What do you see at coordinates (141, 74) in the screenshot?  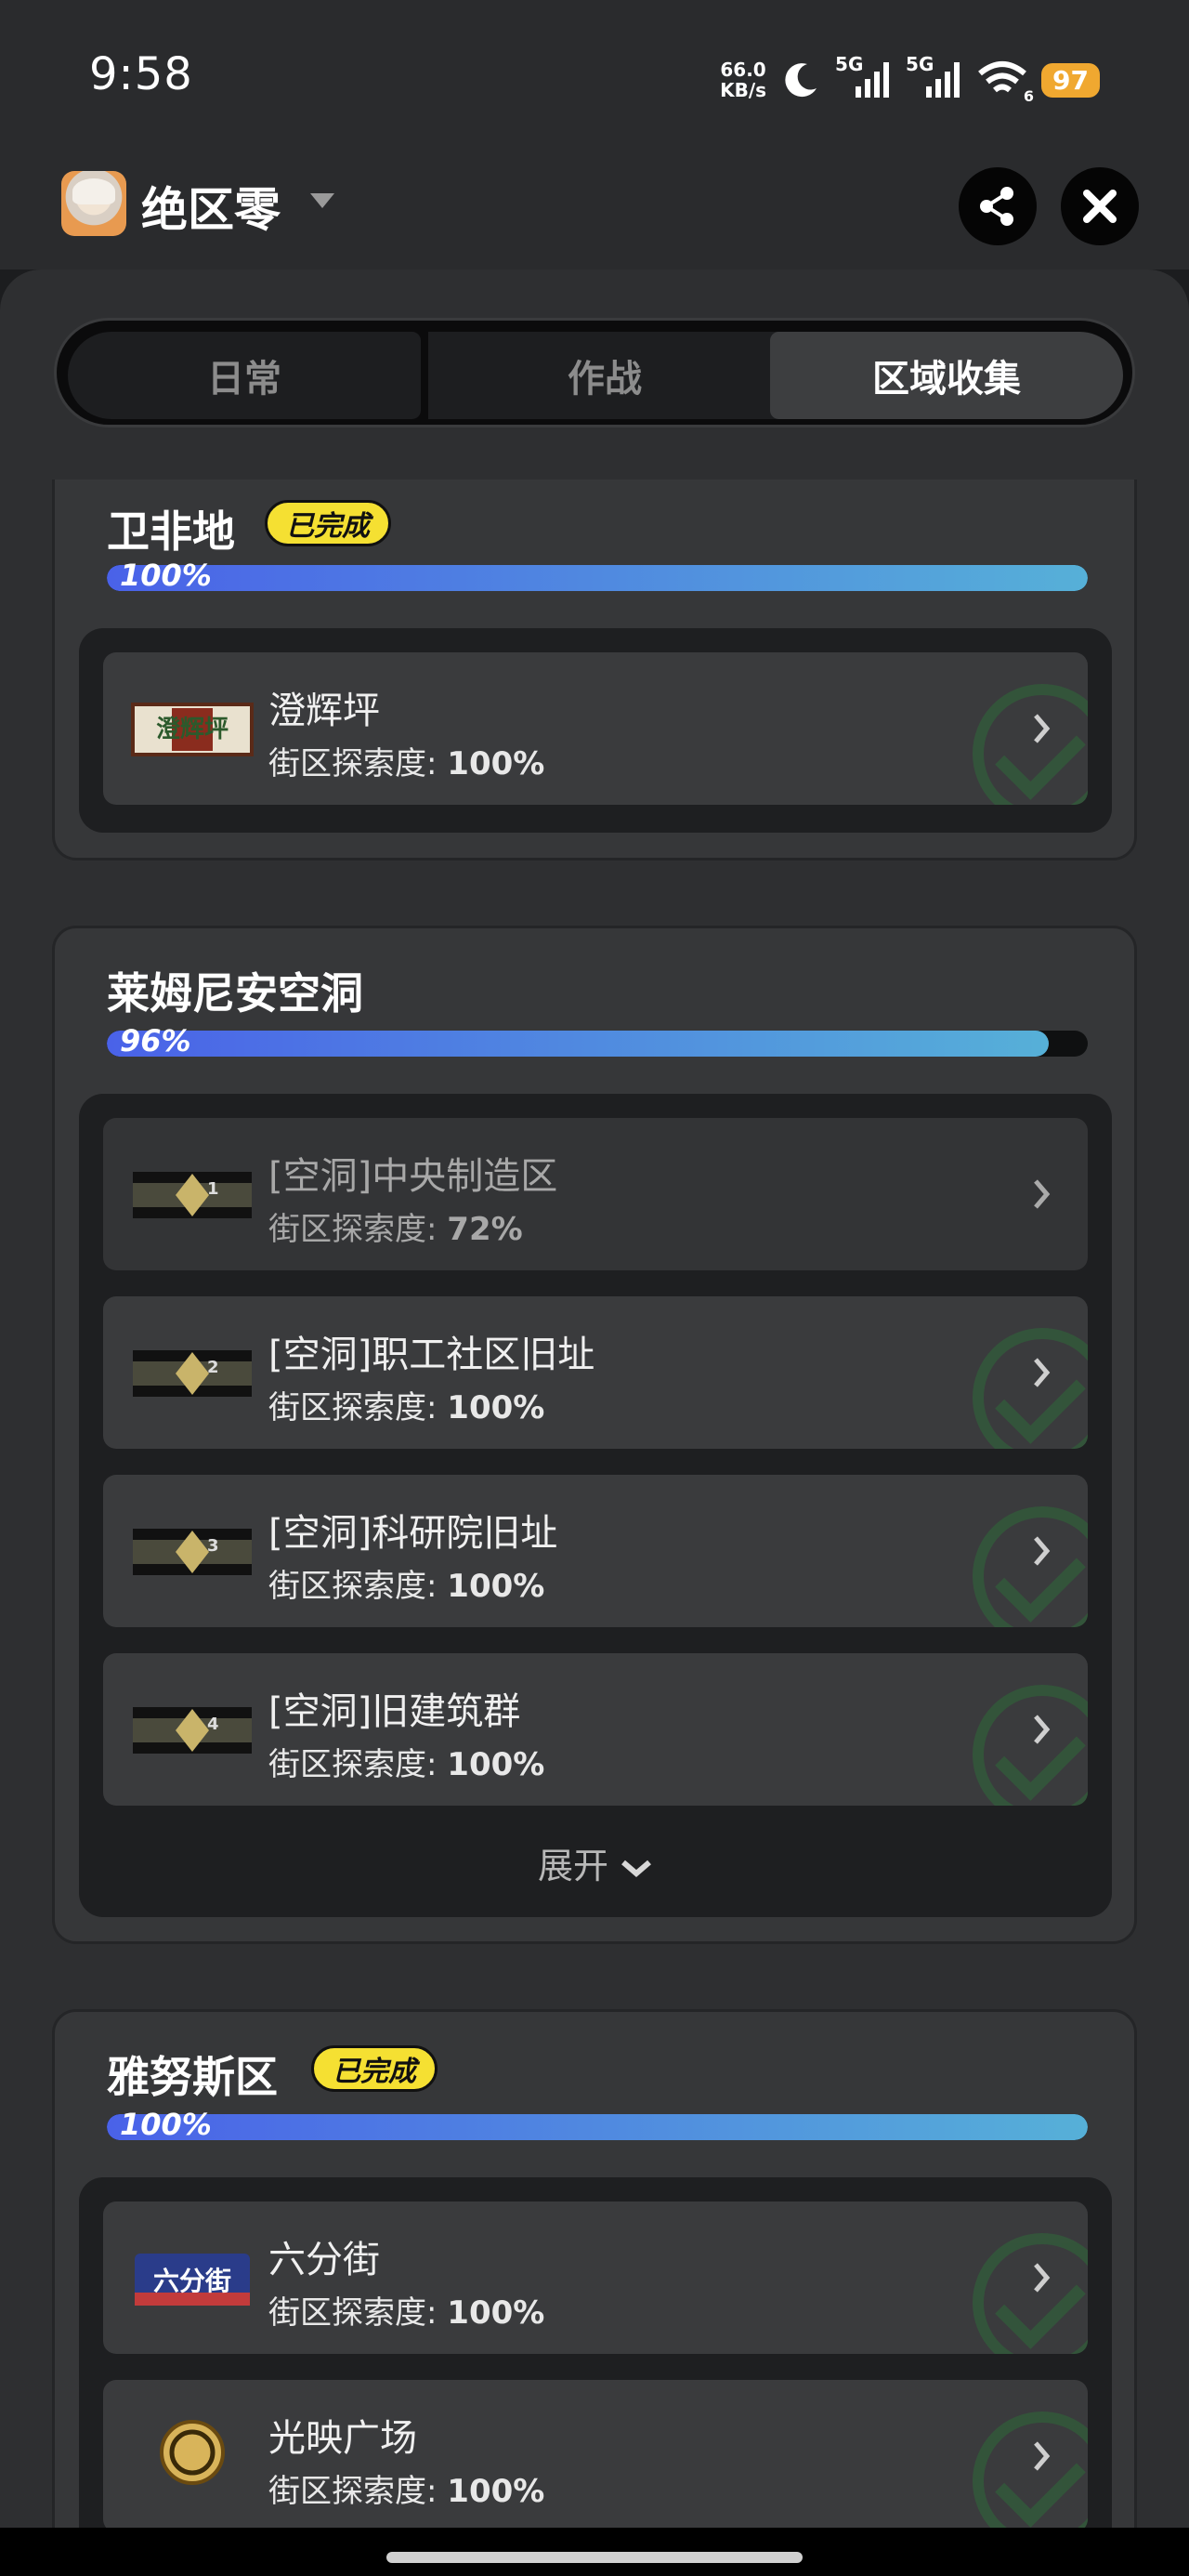 I see `status-time: 9:58` at bounding box center [141, 74].